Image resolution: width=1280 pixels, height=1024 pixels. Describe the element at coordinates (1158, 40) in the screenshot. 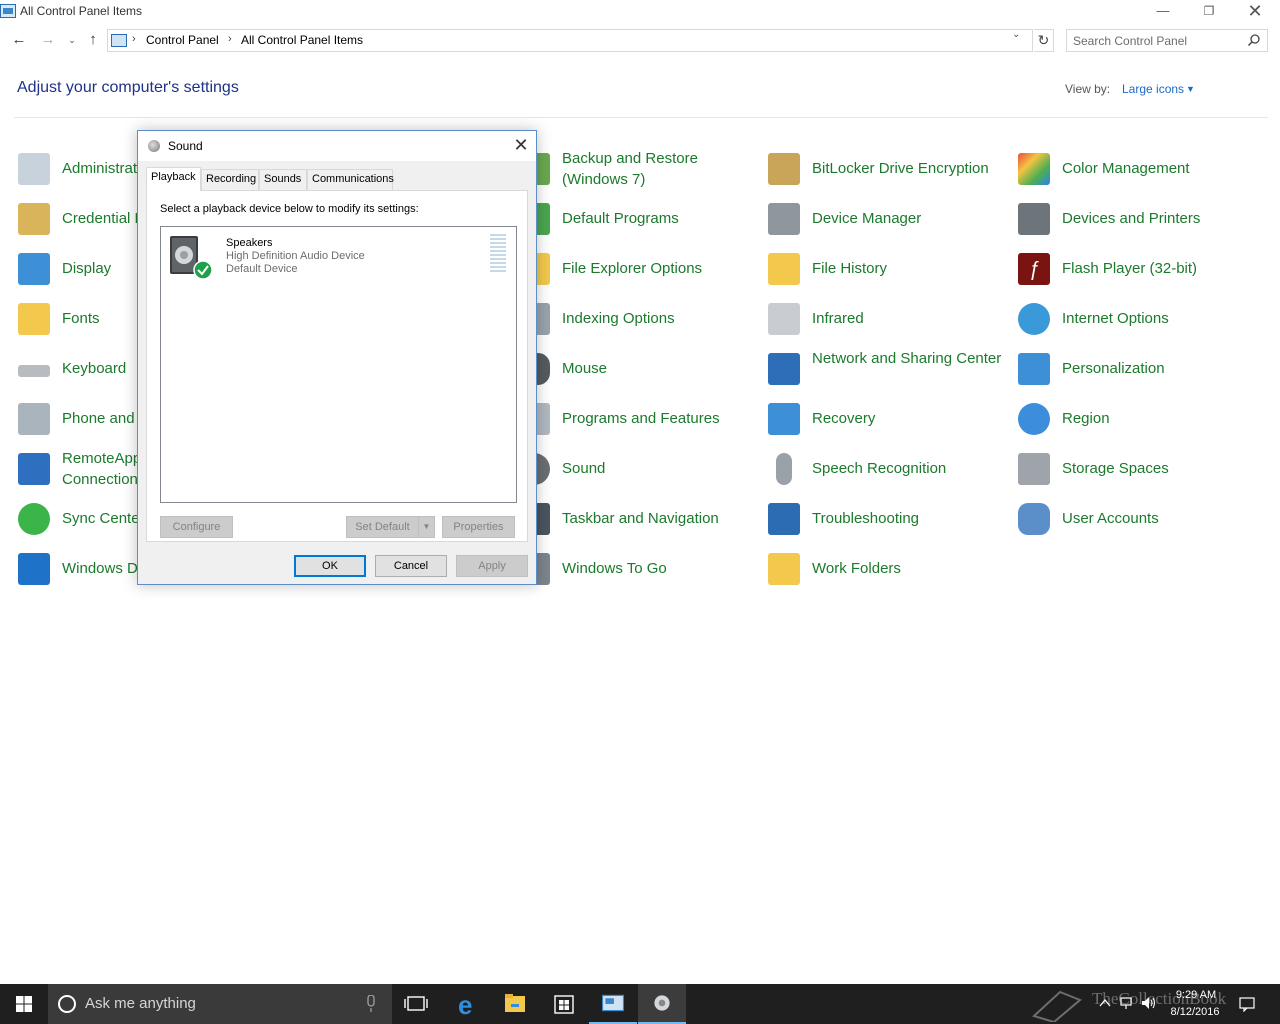

I see `search-input` at that location.